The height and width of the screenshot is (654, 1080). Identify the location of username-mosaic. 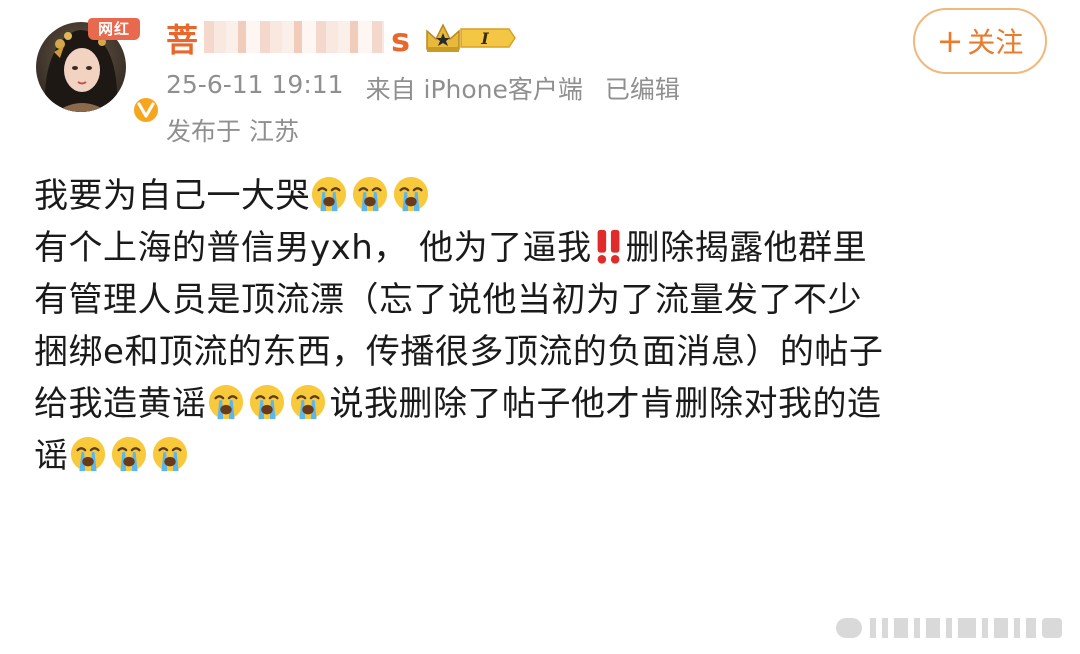
(294, 37).